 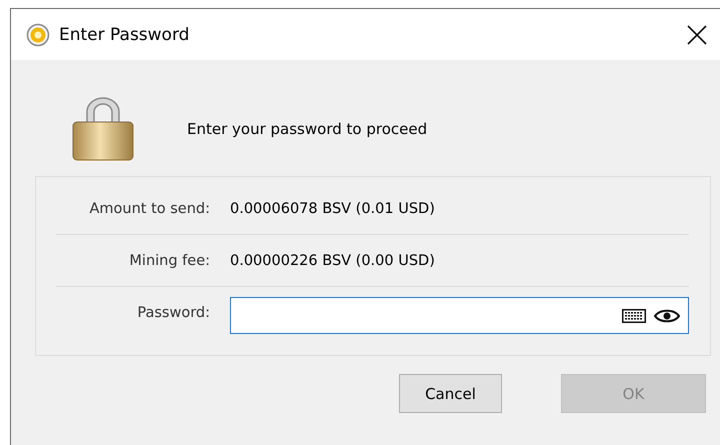 What do you see at coordinates (332, 260) in the screenshot?
I see `detail-value: 0.00000226 BSV (0.00 USD)` at bounding box center [332, 260].